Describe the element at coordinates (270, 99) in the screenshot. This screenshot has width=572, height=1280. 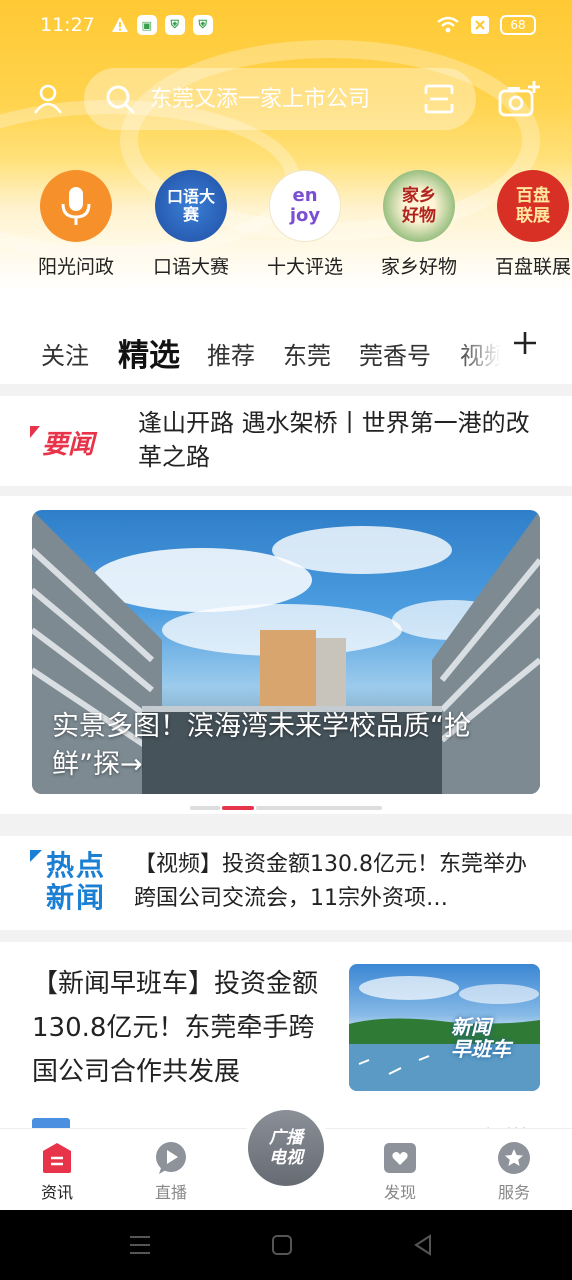
I see `search-input` at that location.